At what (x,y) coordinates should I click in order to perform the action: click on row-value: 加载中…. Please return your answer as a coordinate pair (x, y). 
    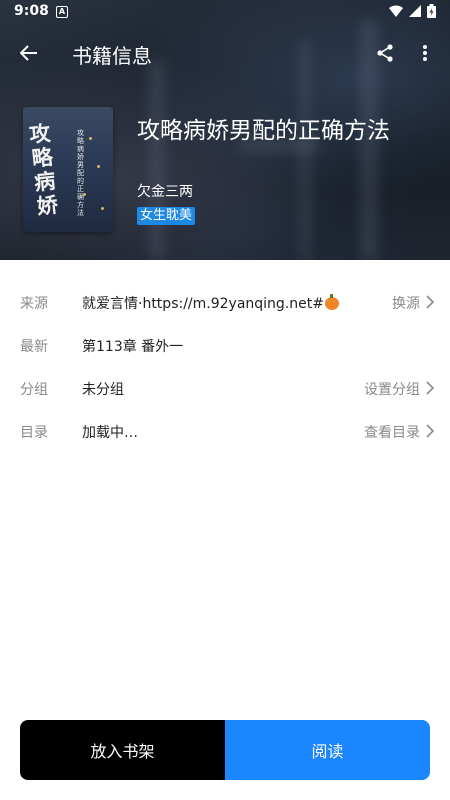
    Looking at the image, I should click on (110, 433).